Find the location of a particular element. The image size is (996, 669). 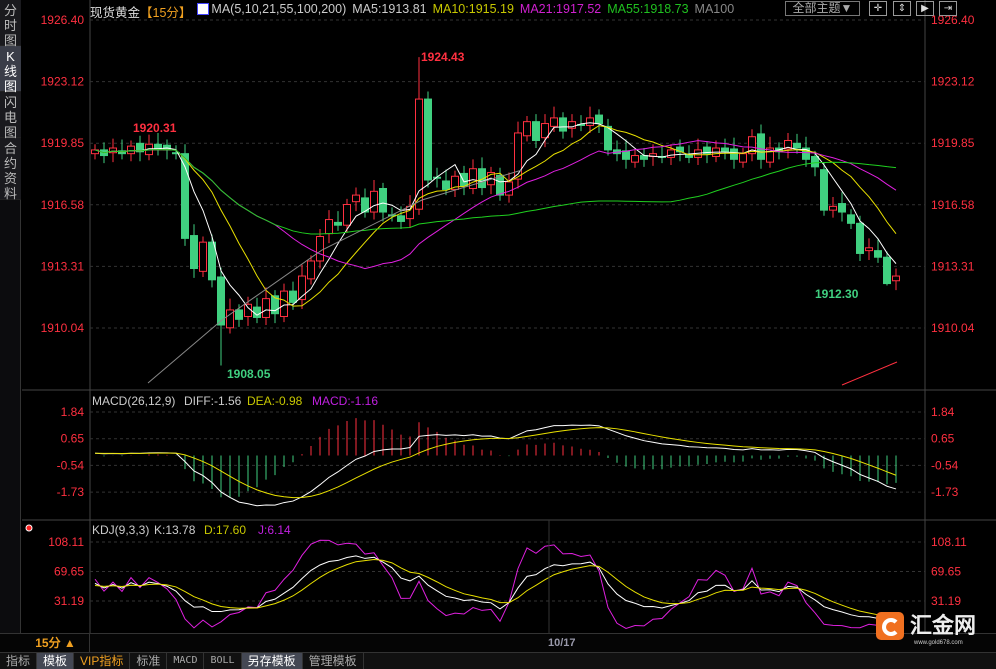

sidebar-item-0: 分时图 is located at coordinates (10, 24).